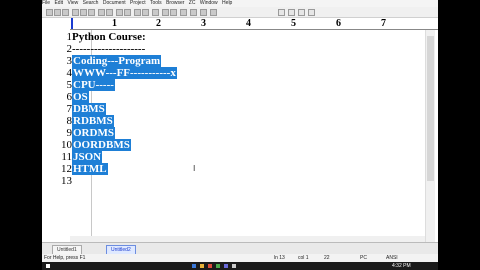  What do you see at coordinates (203, 23) in the screenshot?
I see `ruler-label: 3` at bounding box center [203, 23].